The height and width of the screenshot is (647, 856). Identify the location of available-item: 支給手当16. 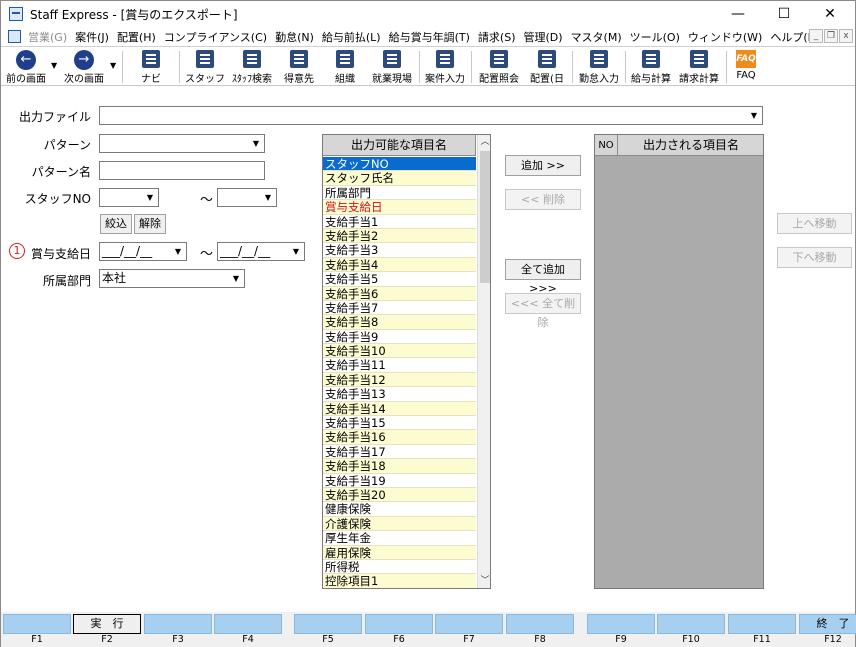
(399, 437).